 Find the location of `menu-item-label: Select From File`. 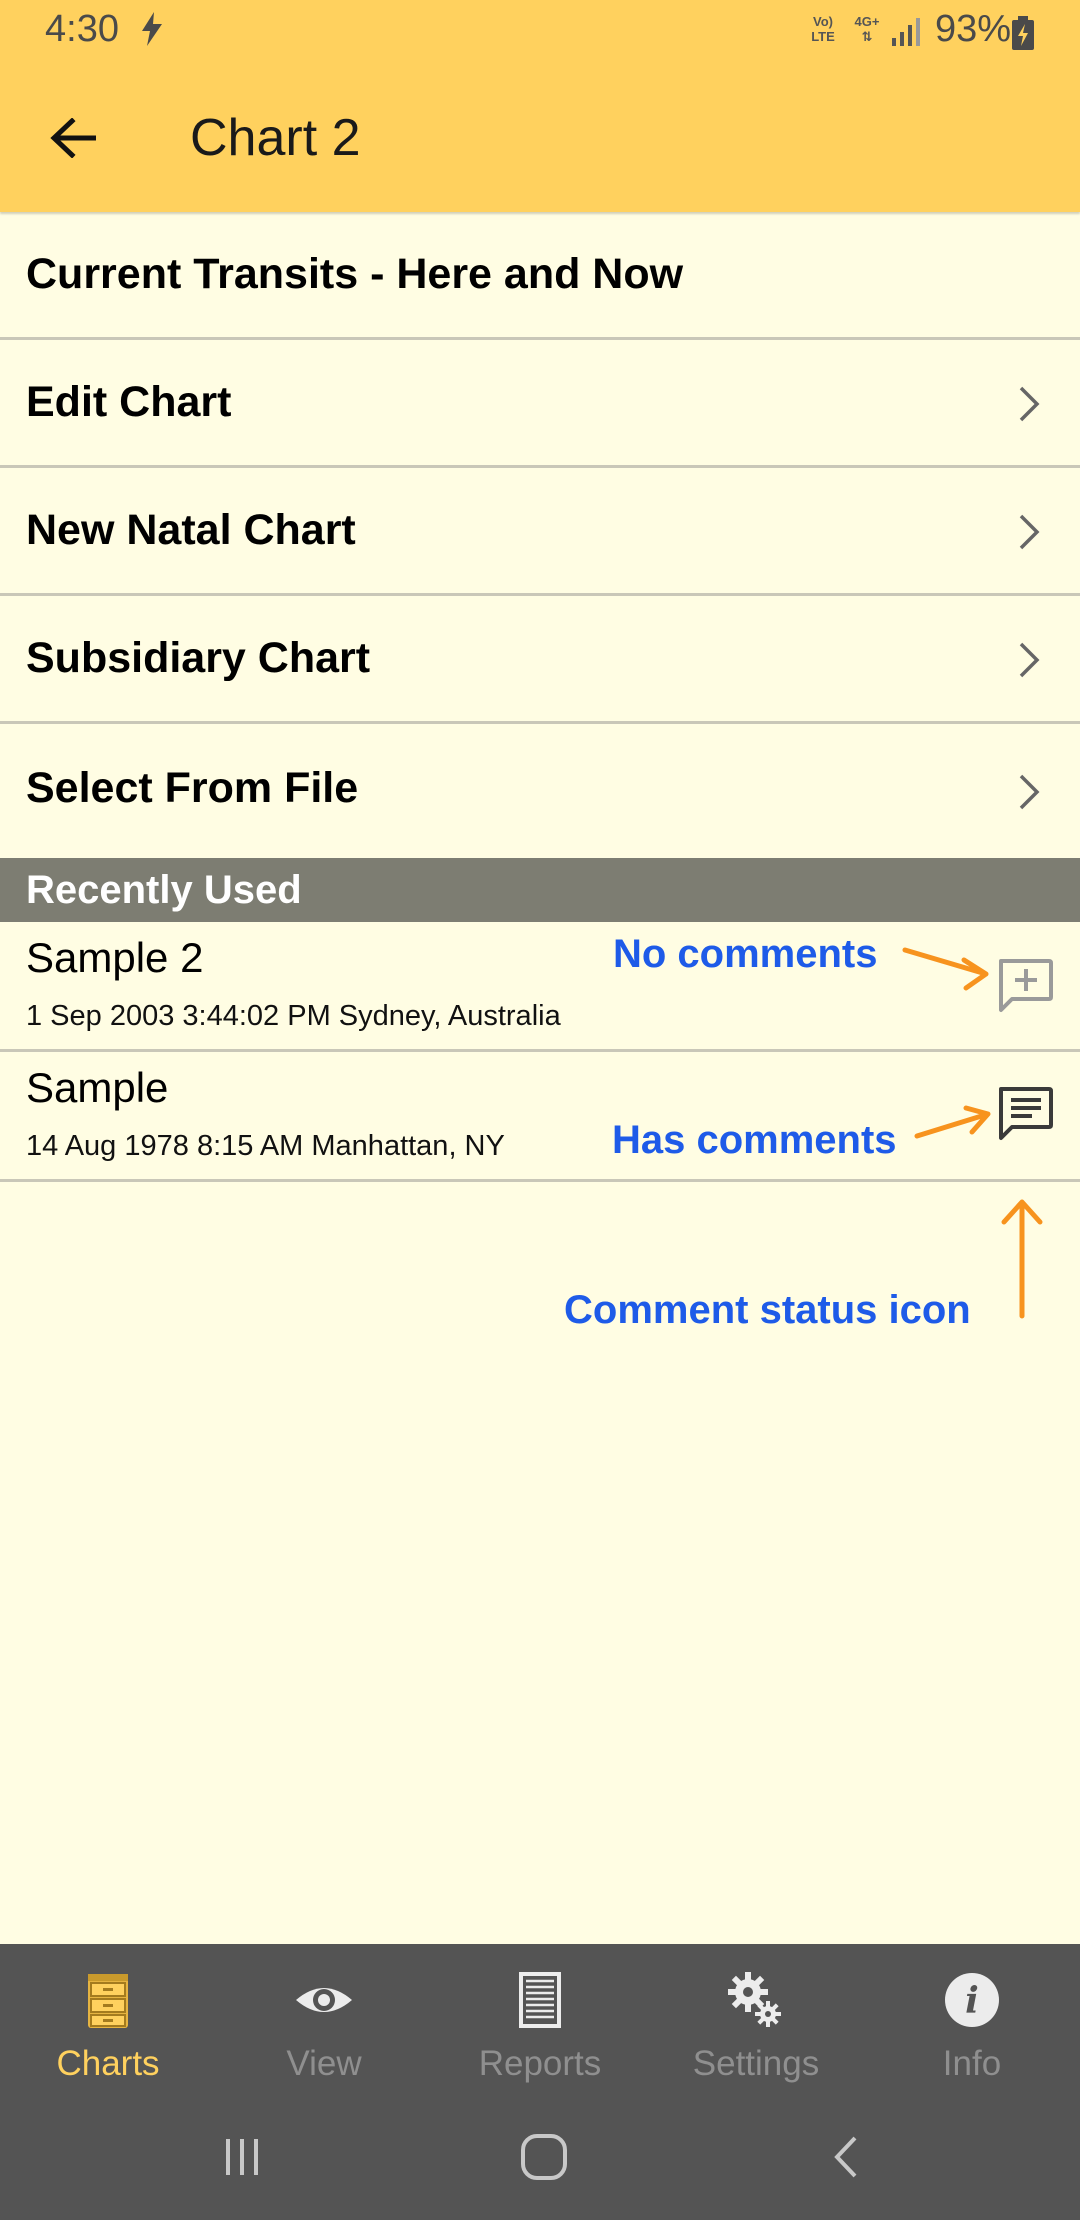

menu-item-label: Select From File is located at coordinates (192, 788).